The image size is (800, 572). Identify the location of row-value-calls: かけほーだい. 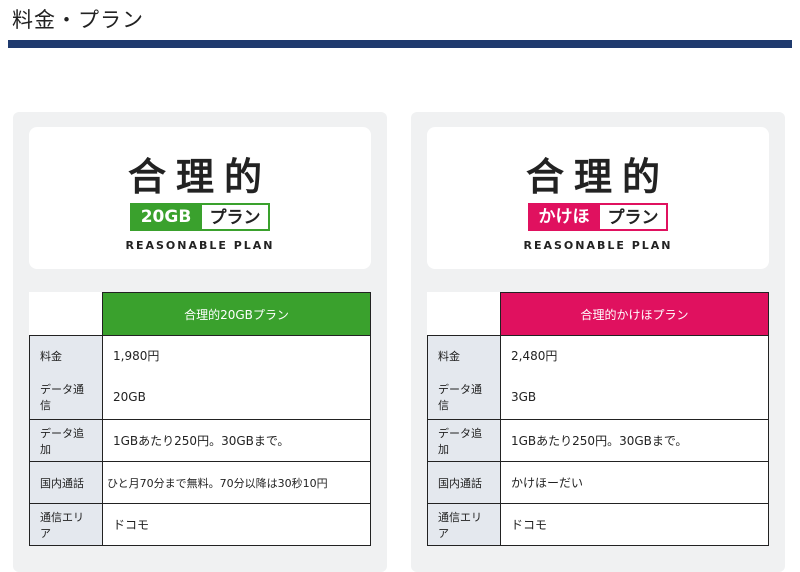
(634, 482).